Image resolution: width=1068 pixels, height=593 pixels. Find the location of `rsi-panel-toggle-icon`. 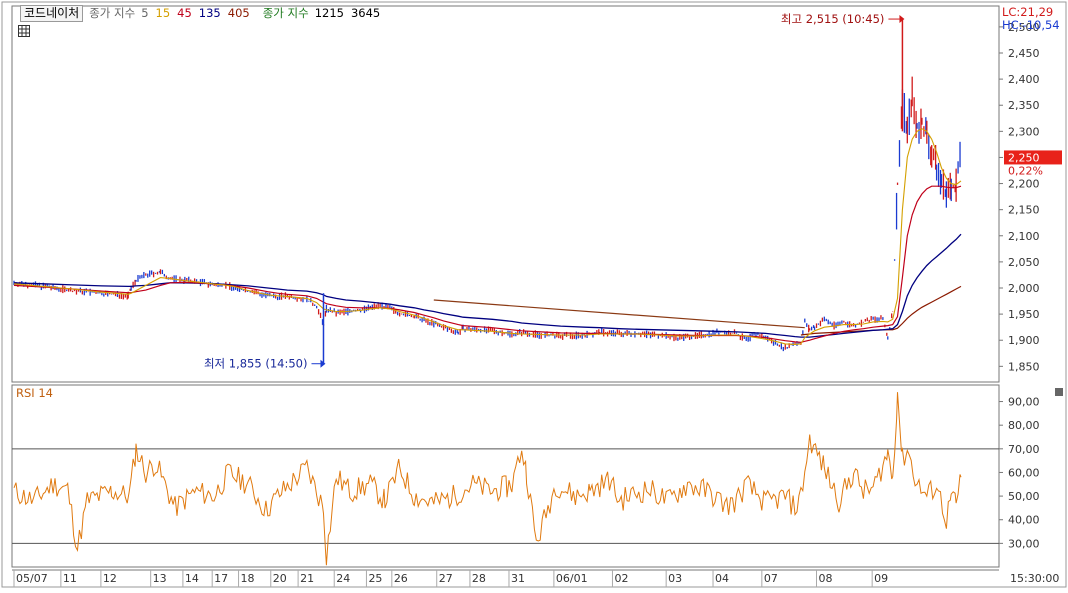

rsi-panel-toggle-icon is located at coordinates (1059, 392).